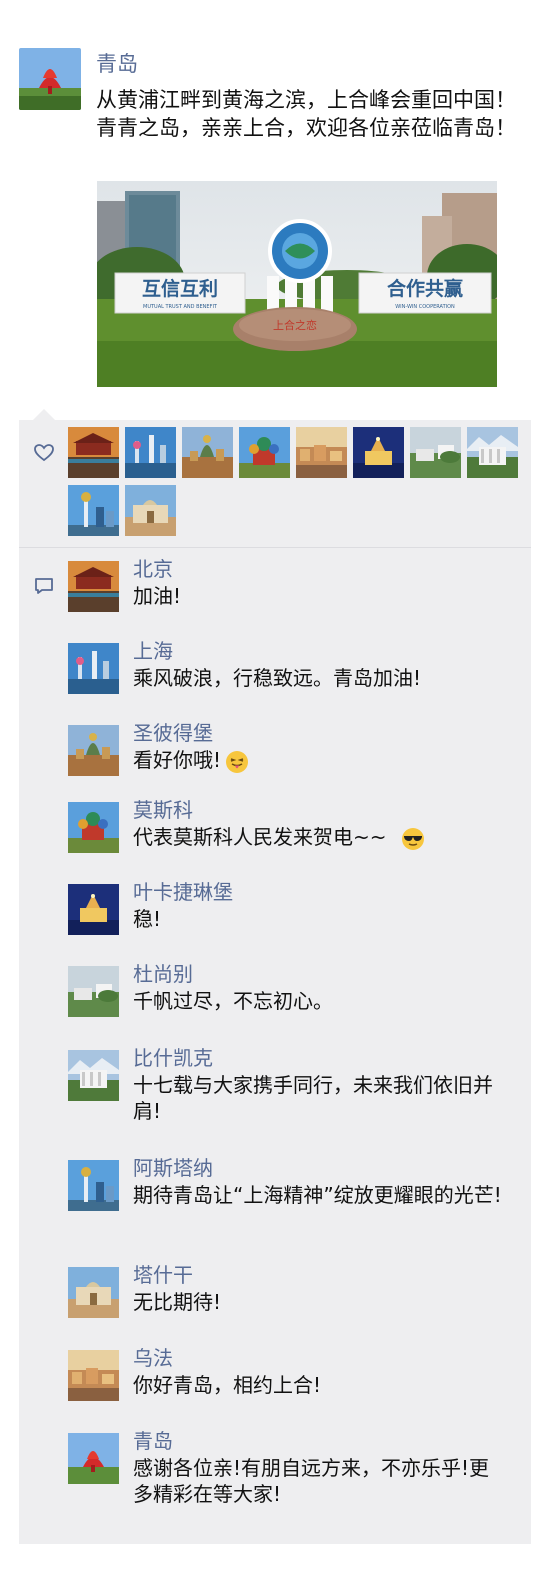  I want to click on comment-text: 代表莫斯科人民发来贺电~~, so click(320, 837).